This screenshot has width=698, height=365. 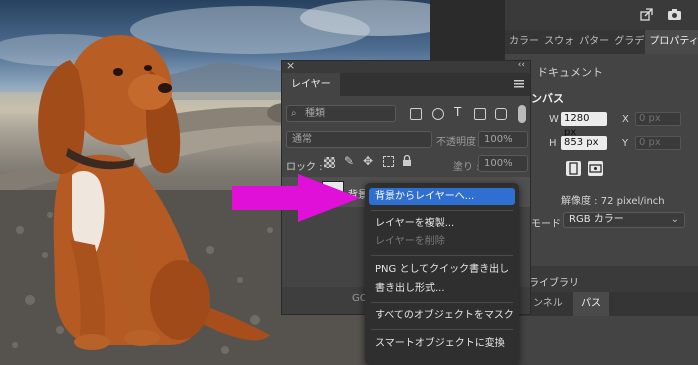 What do you see at coordinates (311, 84) in the screenshot?
I see `tab-layers: レイヤー` at bounding box center [311, 84].